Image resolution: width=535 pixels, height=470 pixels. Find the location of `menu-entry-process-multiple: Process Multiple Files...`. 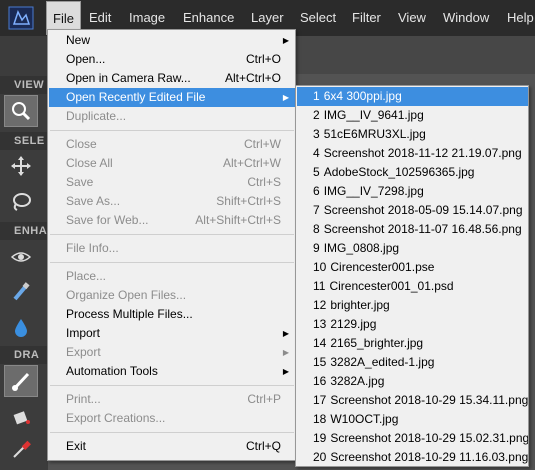

menu-entry-process-multiple: Process Multiple Files... is located at coordinates (172, 314).